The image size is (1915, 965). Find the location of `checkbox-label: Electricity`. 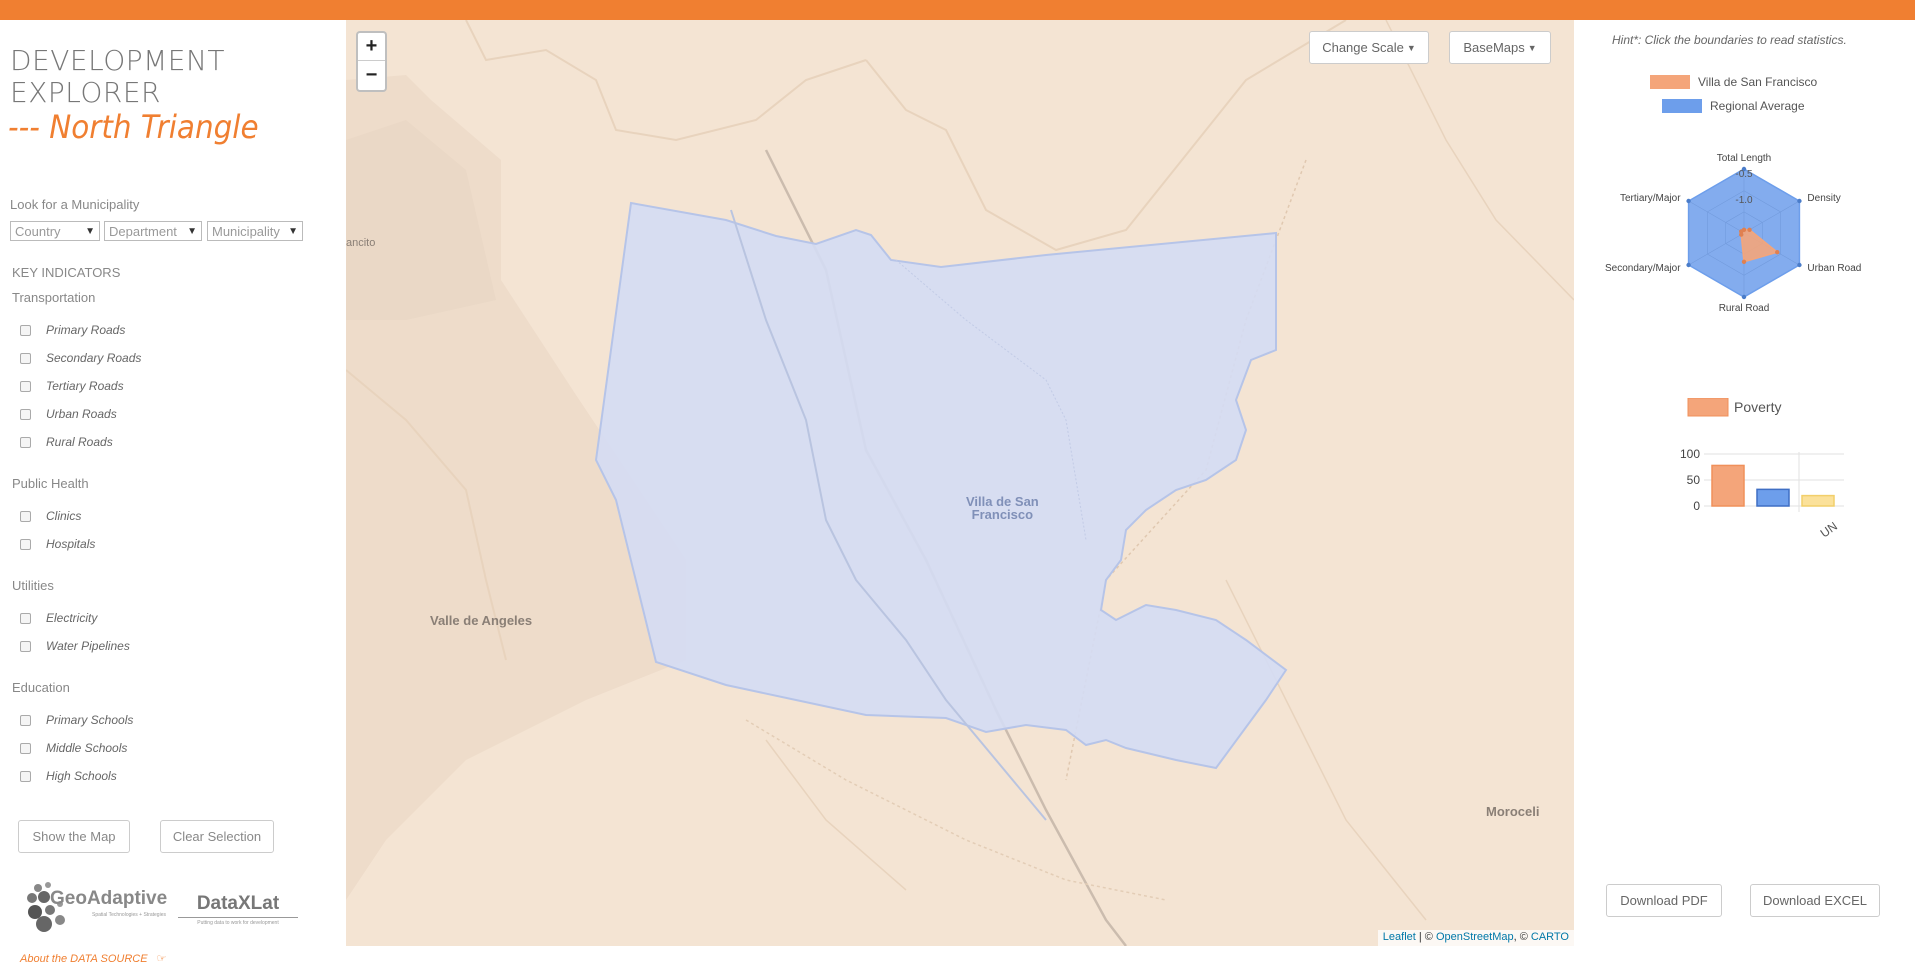

checkbox-label: Electricity is located at coordinates (72, 618).